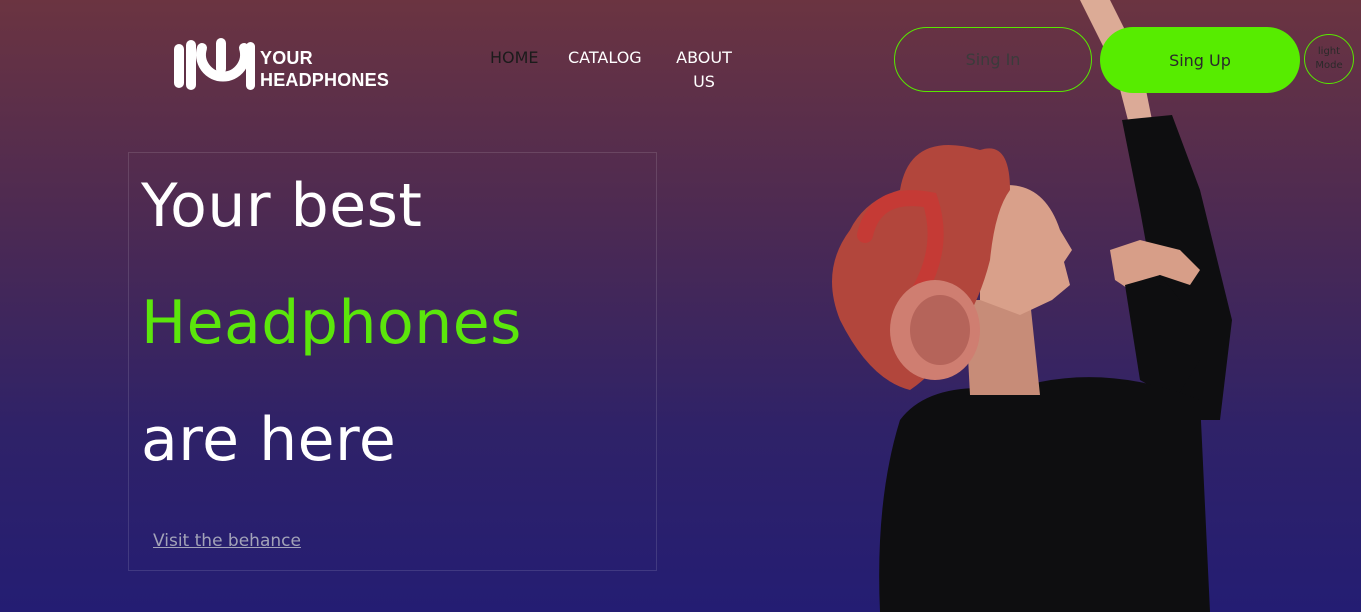 The width and height of the screenshot is (1361, 612). What do you see at coordinates (704, 70) in the screenshot?
I see `nav-about-us: ABOUT US` at bounding box center [704, 70].